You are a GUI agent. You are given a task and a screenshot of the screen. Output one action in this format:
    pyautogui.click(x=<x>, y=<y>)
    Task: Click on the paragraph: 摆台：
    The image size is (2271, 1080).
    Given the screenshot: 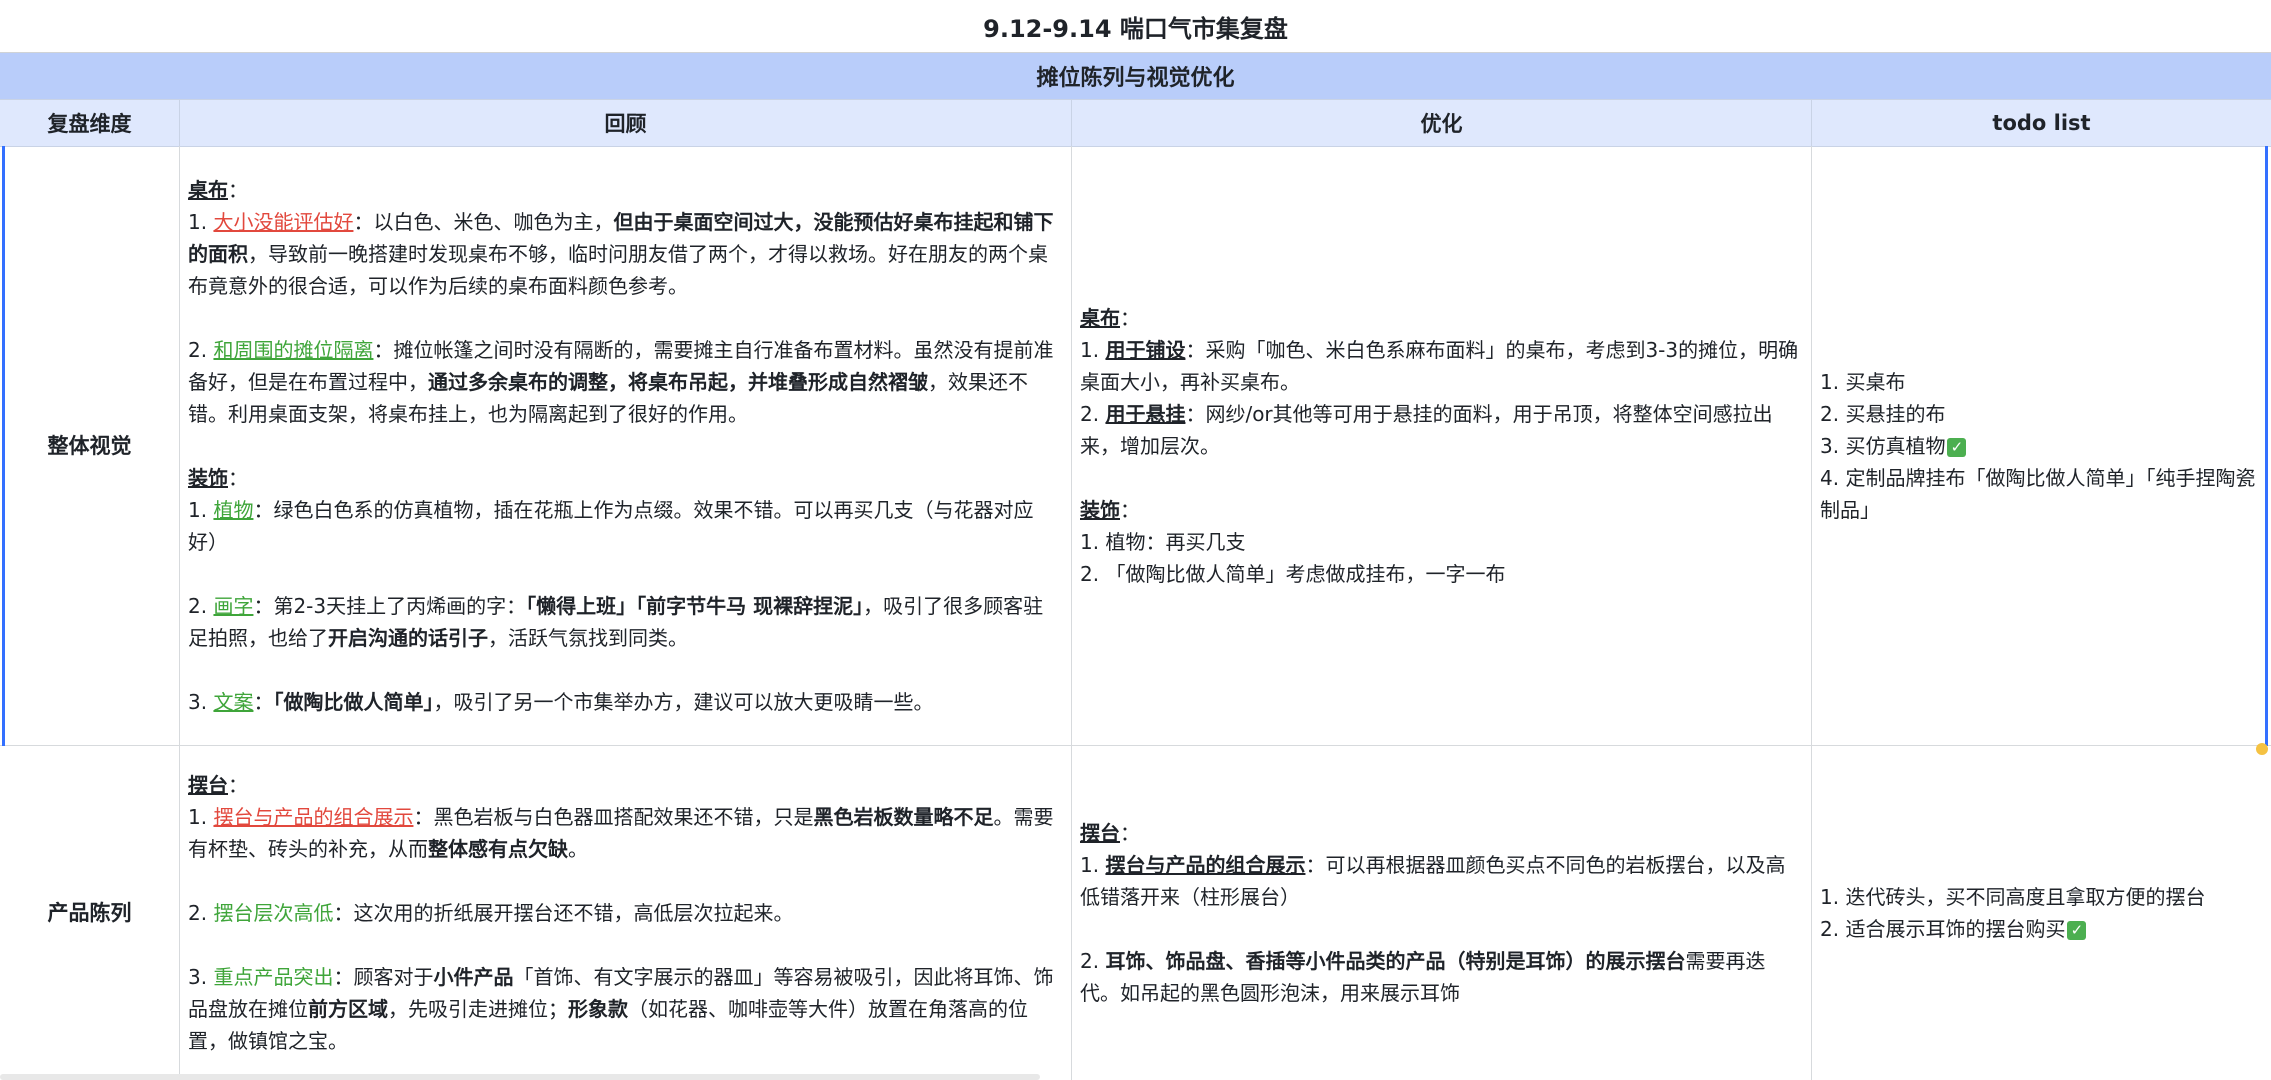 What is the action you would take?
    pyautogui.click(x=1441, y=833)
    